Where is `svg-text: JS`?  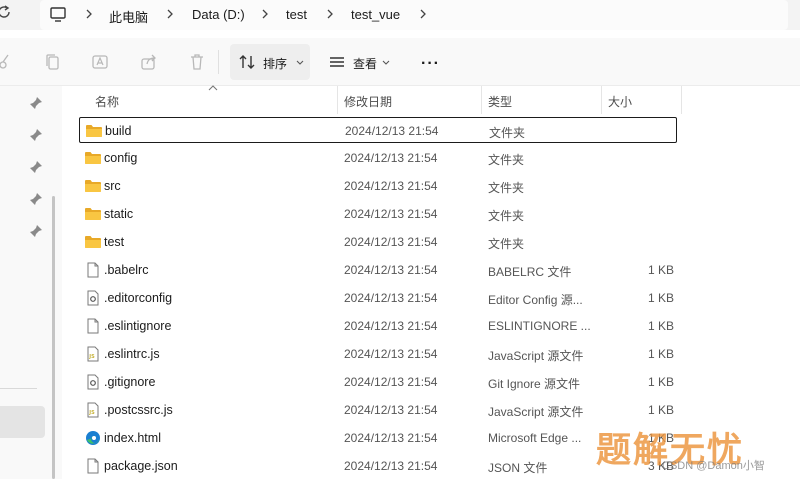 svg-text: JS is located at coordinates (91, 357).